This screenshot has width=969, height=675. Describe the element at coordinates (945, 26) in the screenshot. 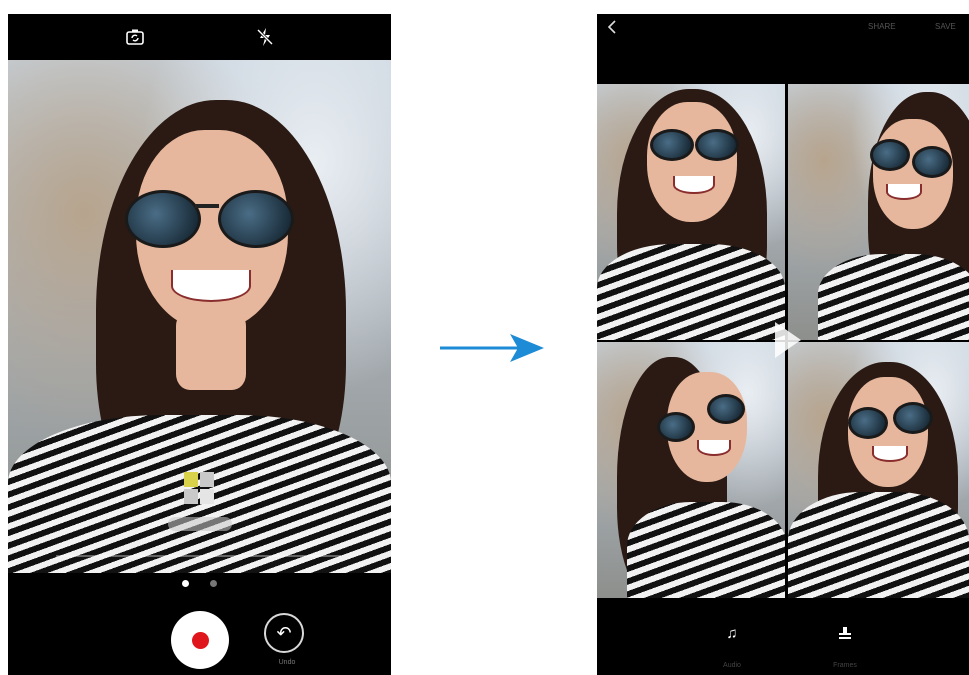

I see `save-button: SAVE` at that location.